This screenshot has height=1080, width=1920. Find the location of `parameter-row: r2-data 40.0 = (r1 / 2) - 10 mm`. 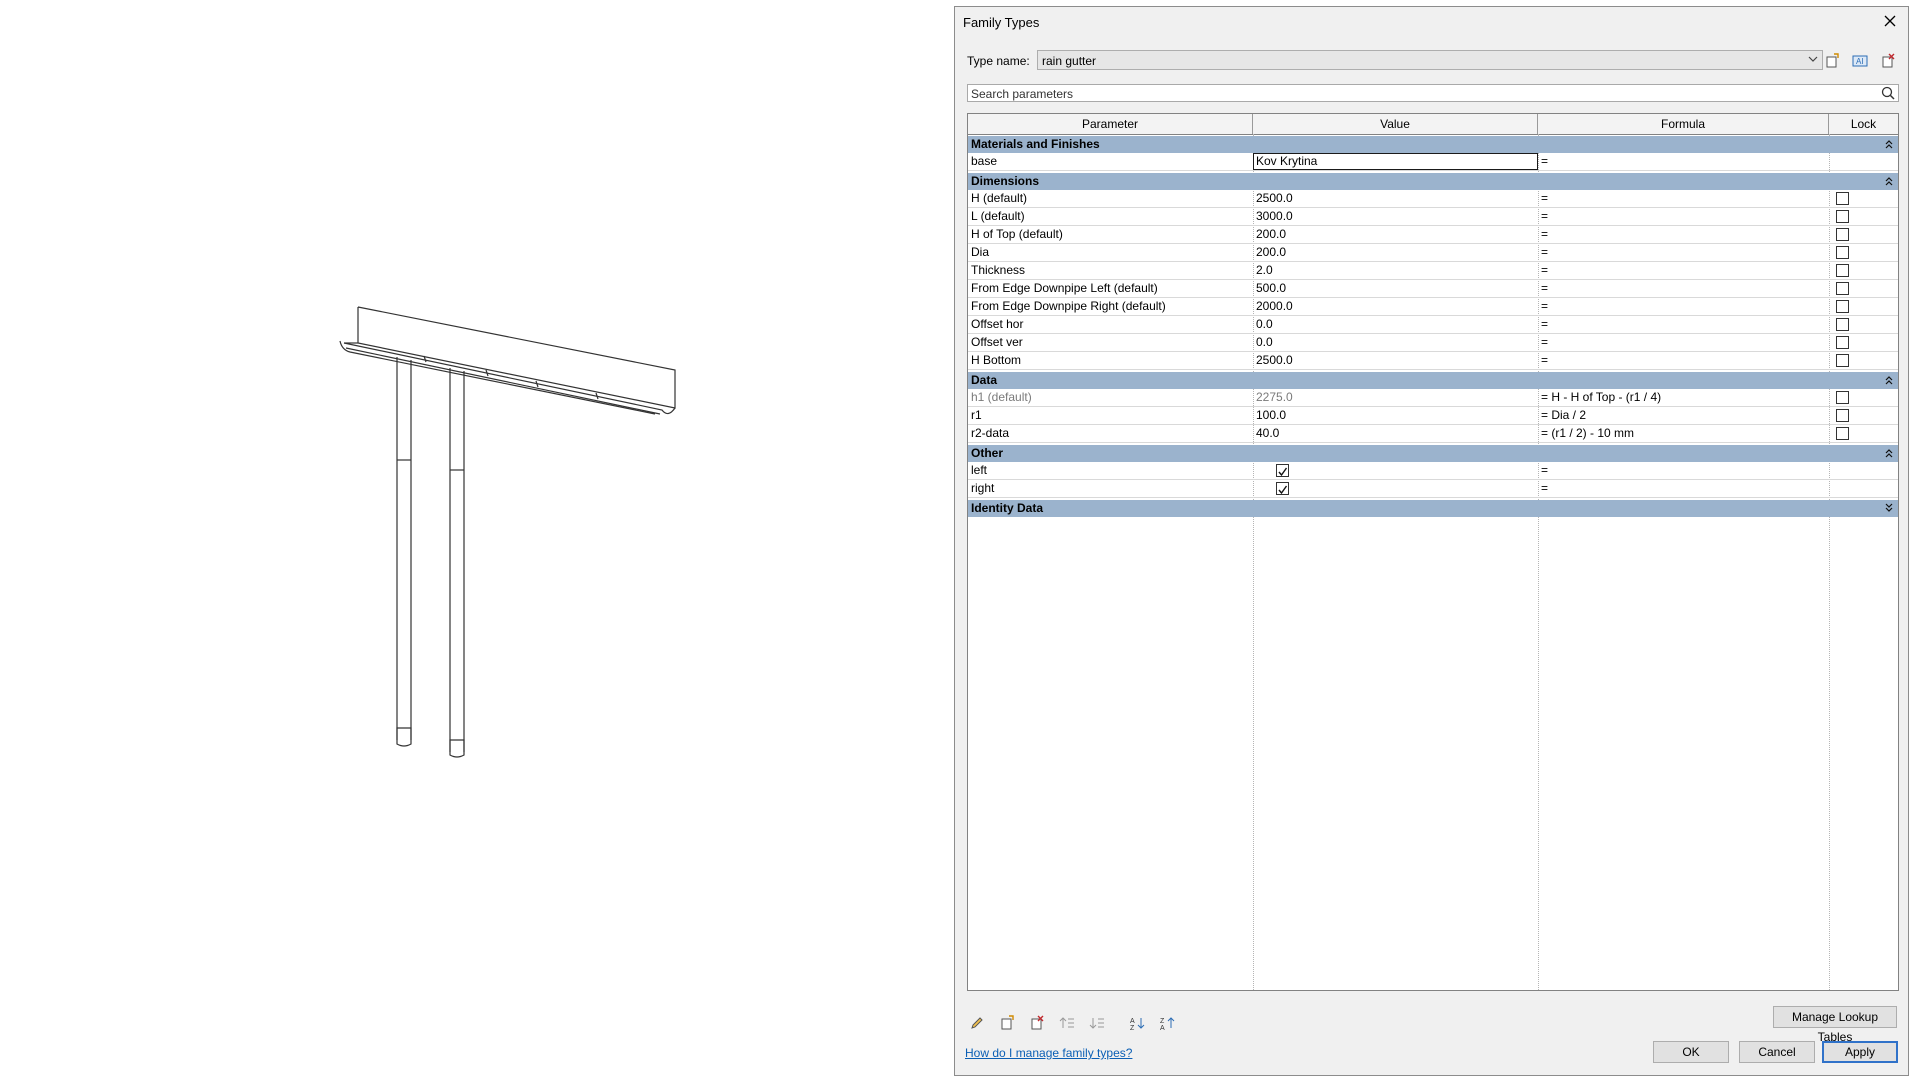

parameter-row: r2-data 40.0 = (r1 / 2) - 10 mm is located at coordinates (1433, 434).